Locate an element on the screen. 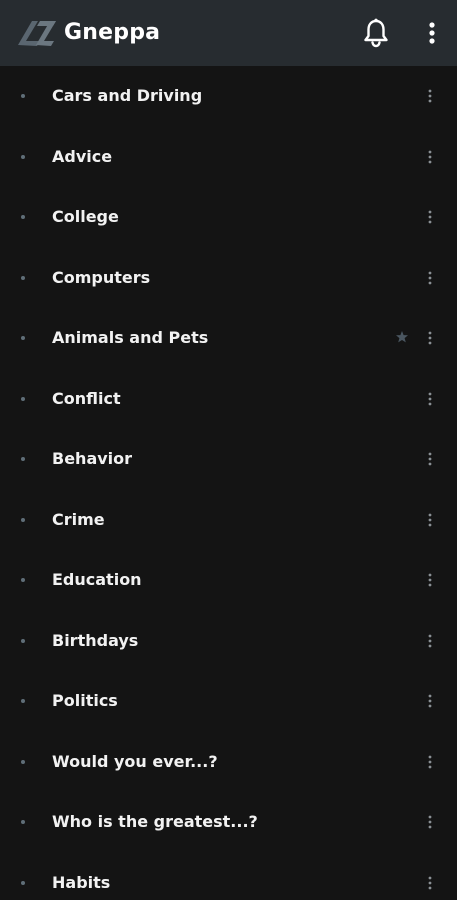  bell-icon is located at coordinates (376, 33).